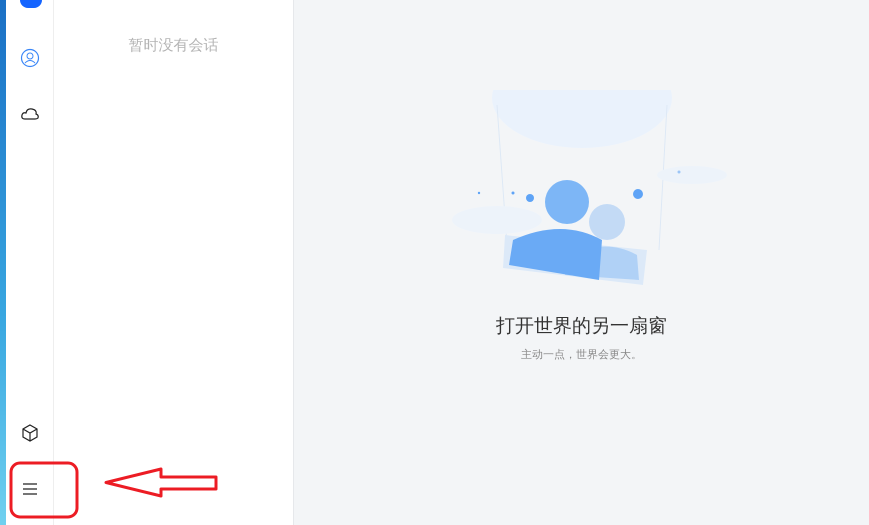  What do you see at coordinates (173, 45) in the screenshot?
I see `empty-conversation-text: 暂时没有会话` at bounding box center [173, 45].